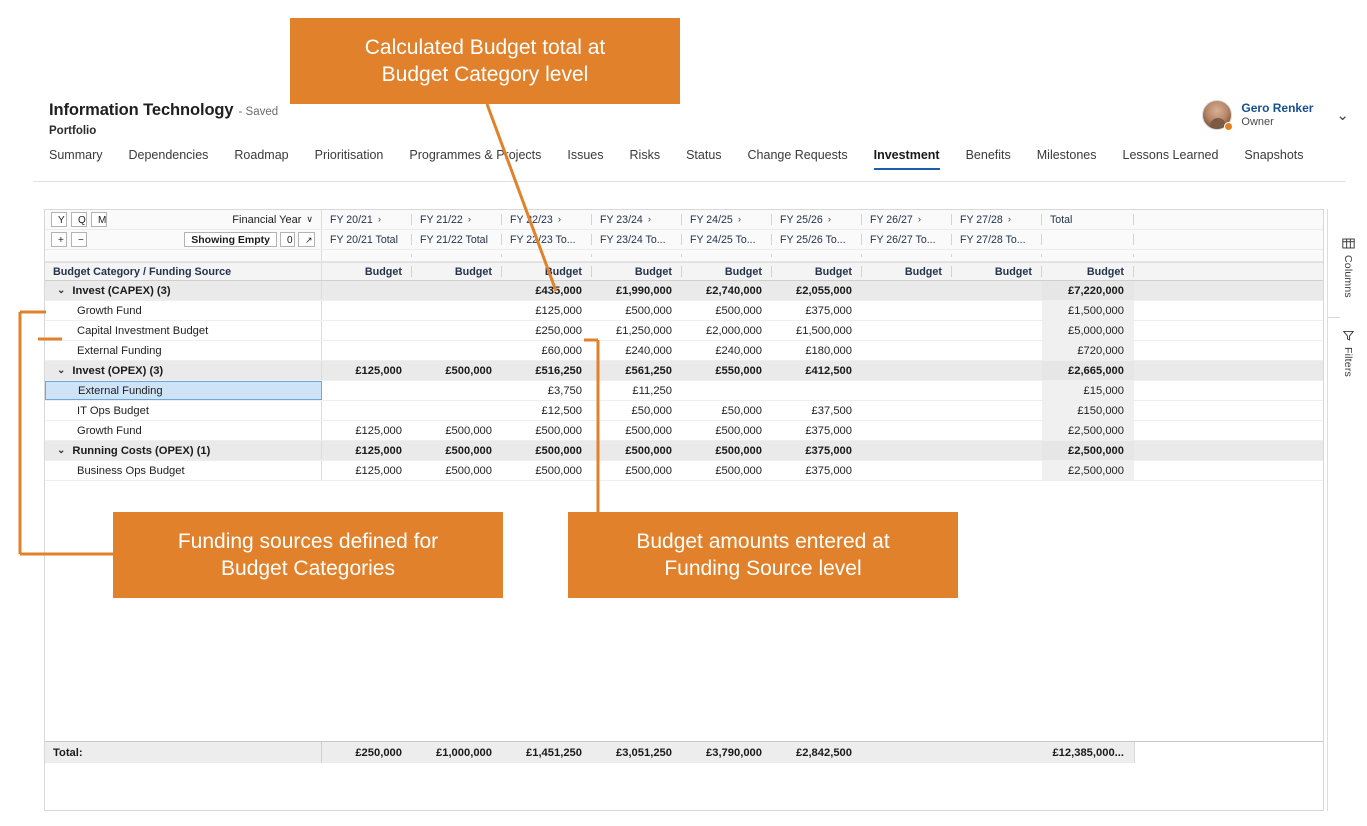 This screenshot has width=1367, height=826. Describe the element at coordinates (1088, 310) in the screenshot. I see `budget-cell: £1,500,000` at that location.